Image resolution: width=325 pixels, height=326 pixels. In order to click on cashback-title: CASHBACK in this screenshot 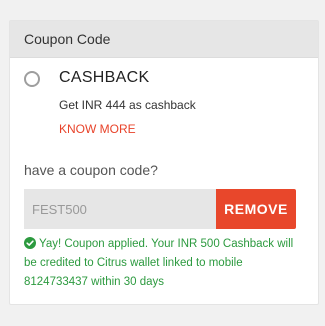, I will do `click(104, 77)`.